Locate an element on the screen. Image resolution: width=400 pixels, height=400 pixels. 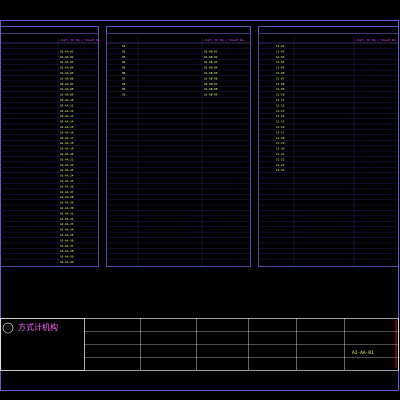
table-row: 11-08 is located at coordinates (280, 84).